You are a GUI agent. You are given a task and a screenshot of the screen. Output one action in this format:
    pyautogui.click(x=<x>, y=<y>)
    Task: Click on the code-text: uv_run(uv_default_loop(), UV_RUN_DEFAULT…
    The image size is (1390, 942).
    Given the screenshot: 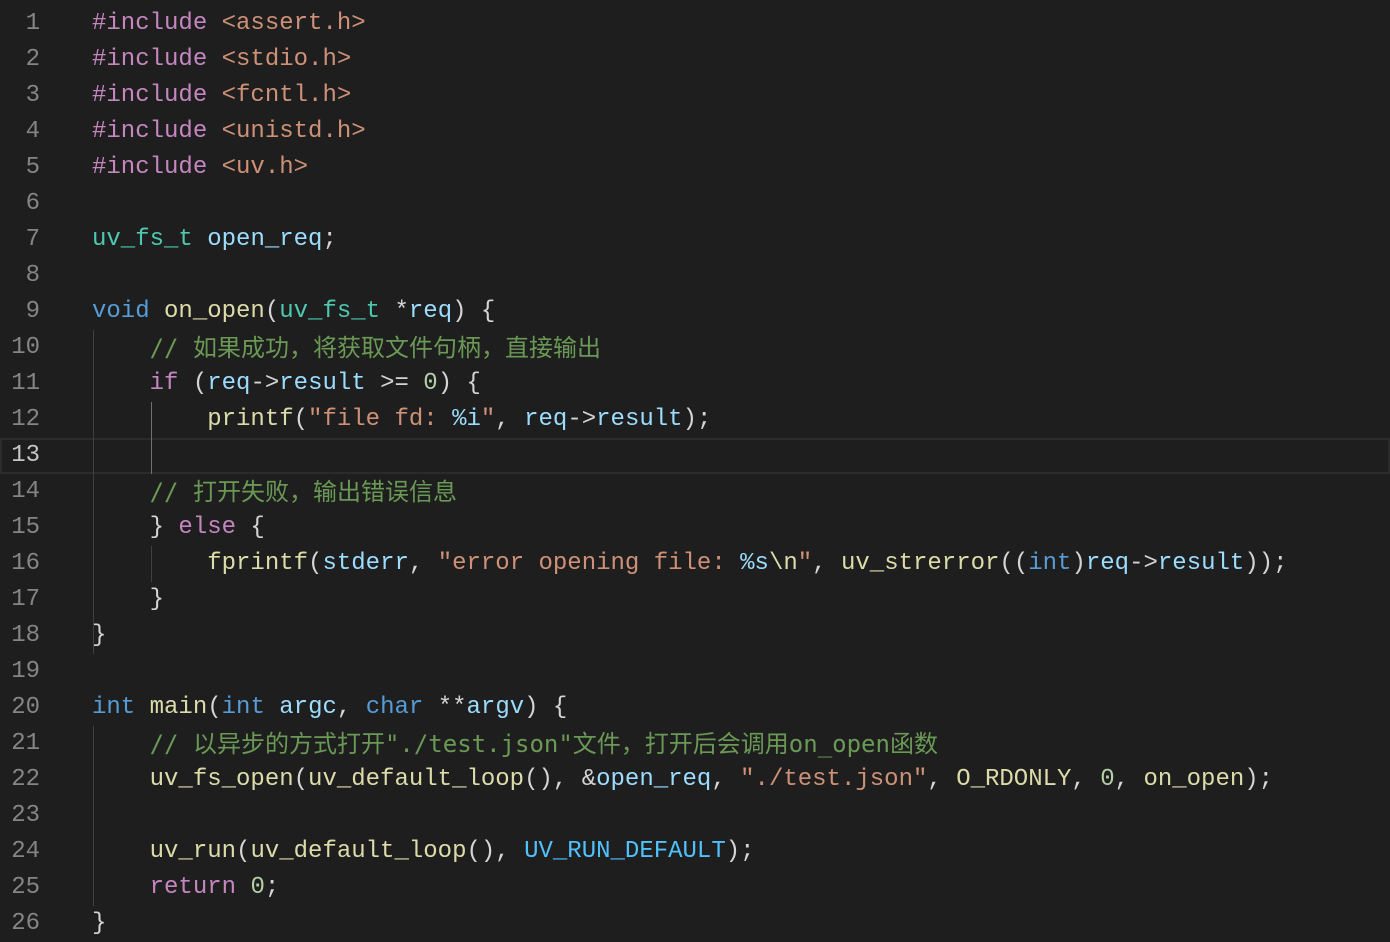 What is the action you would take?
    pyautogui.click(x=423, y=852)
    